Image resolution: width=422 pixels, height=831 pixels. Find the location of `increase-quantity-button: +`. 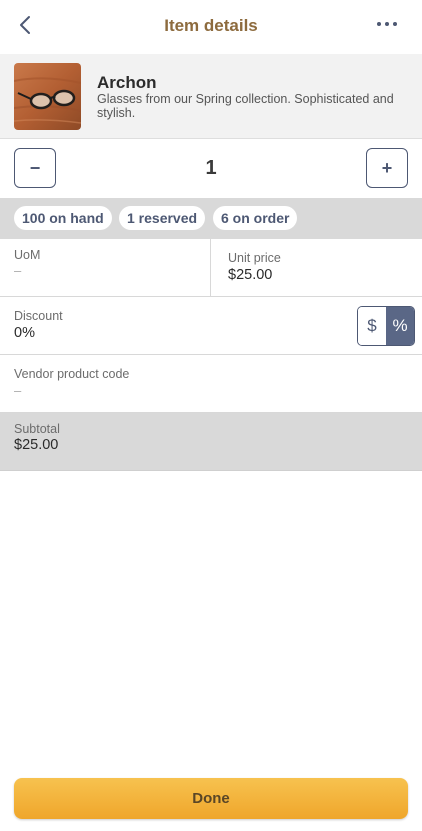

increase-quantity-button: + is located at coordinates (387, 168).